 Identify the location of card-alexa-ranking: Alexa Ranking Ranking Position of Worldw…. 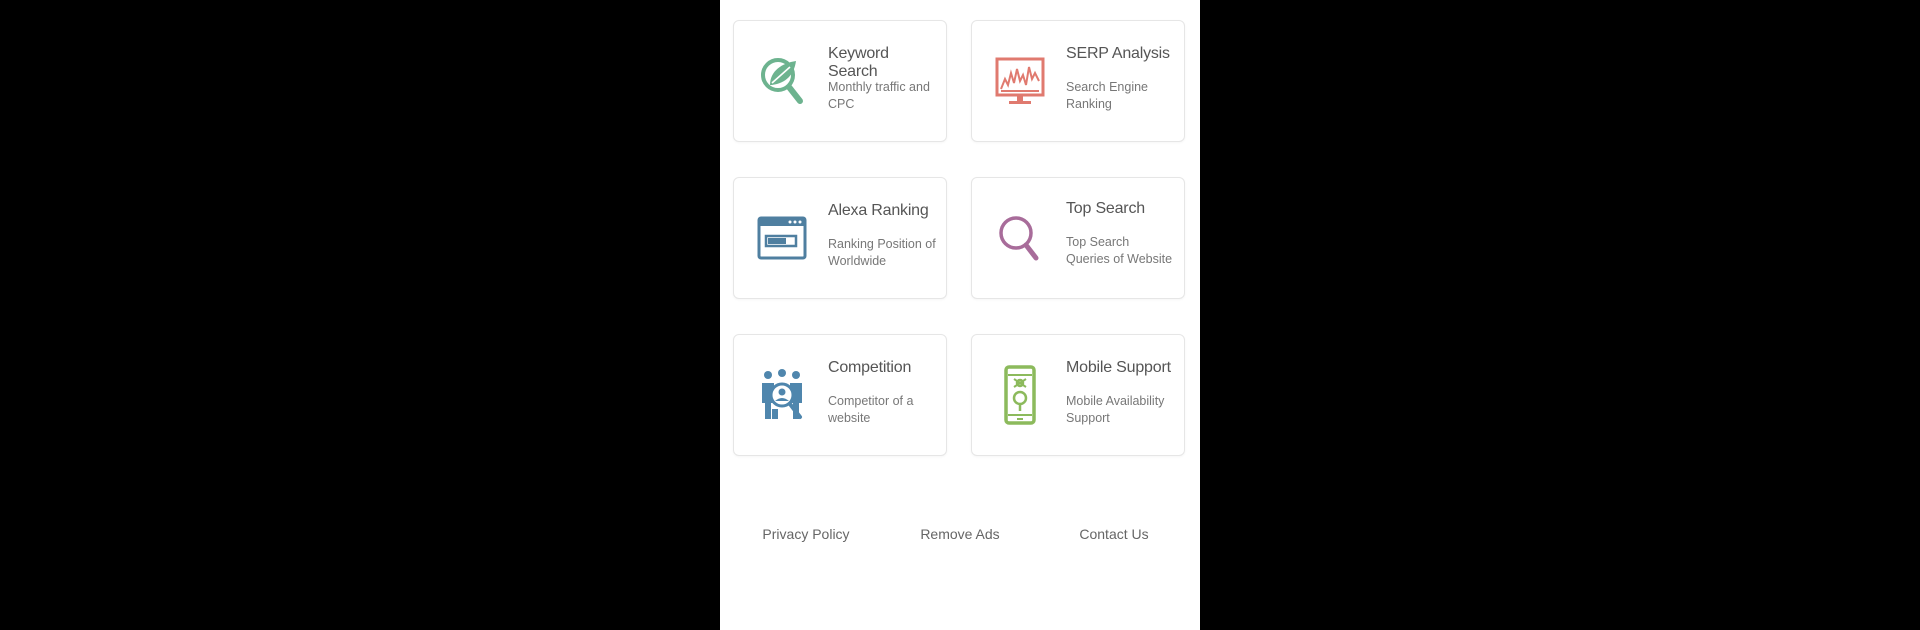
(840, 238).